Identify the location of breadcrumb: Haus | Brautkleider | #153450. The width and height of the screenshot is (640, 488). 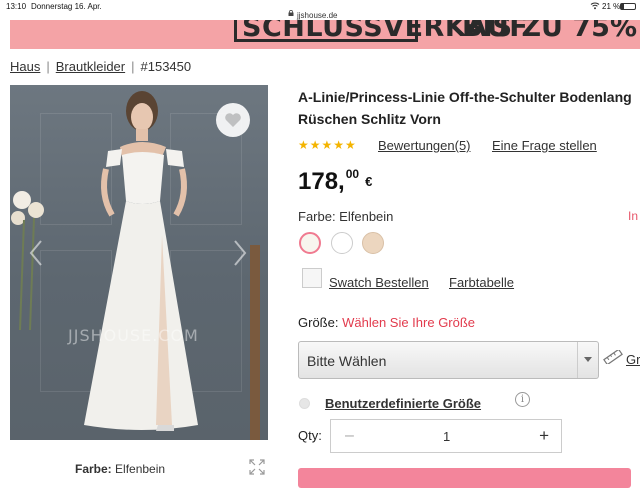
(101, 66).